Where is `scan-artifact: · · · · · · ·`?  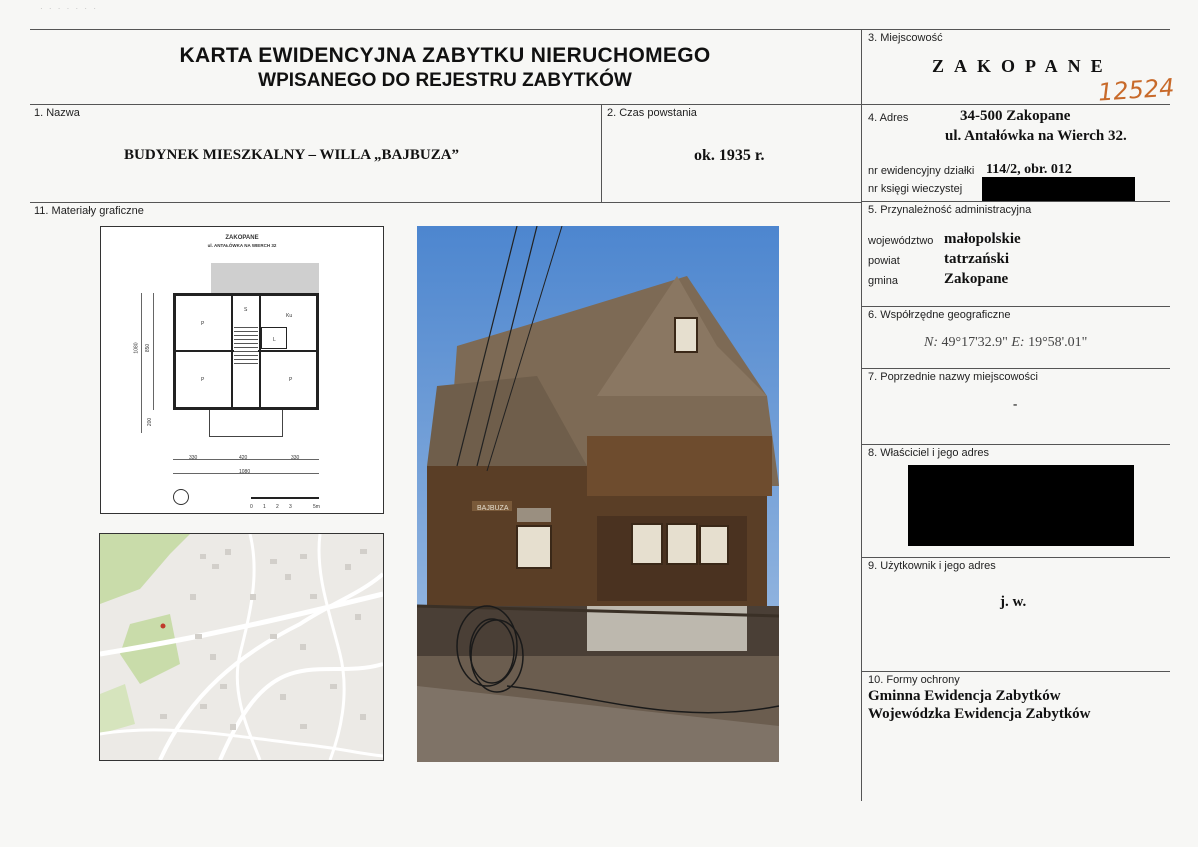 scan-artifact: · · · · · · · is located at coordinates (69, 8).